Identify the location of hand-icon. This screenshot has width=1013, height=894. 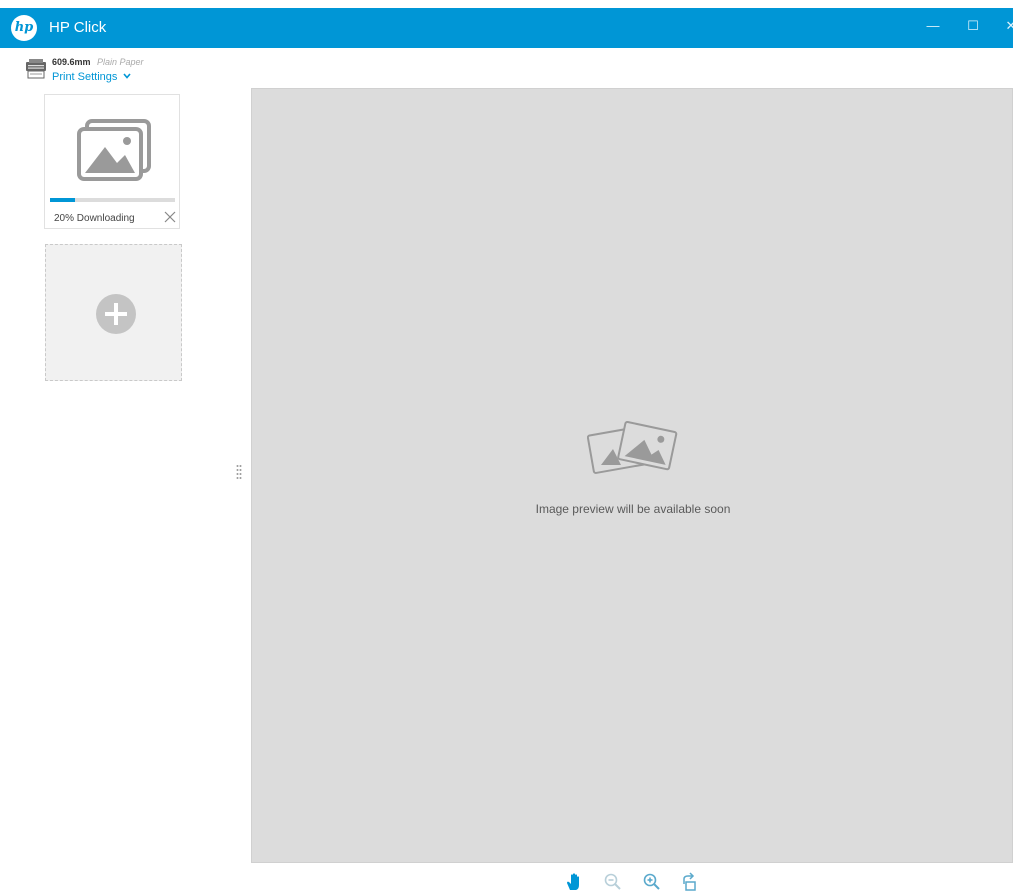
(574, 882).